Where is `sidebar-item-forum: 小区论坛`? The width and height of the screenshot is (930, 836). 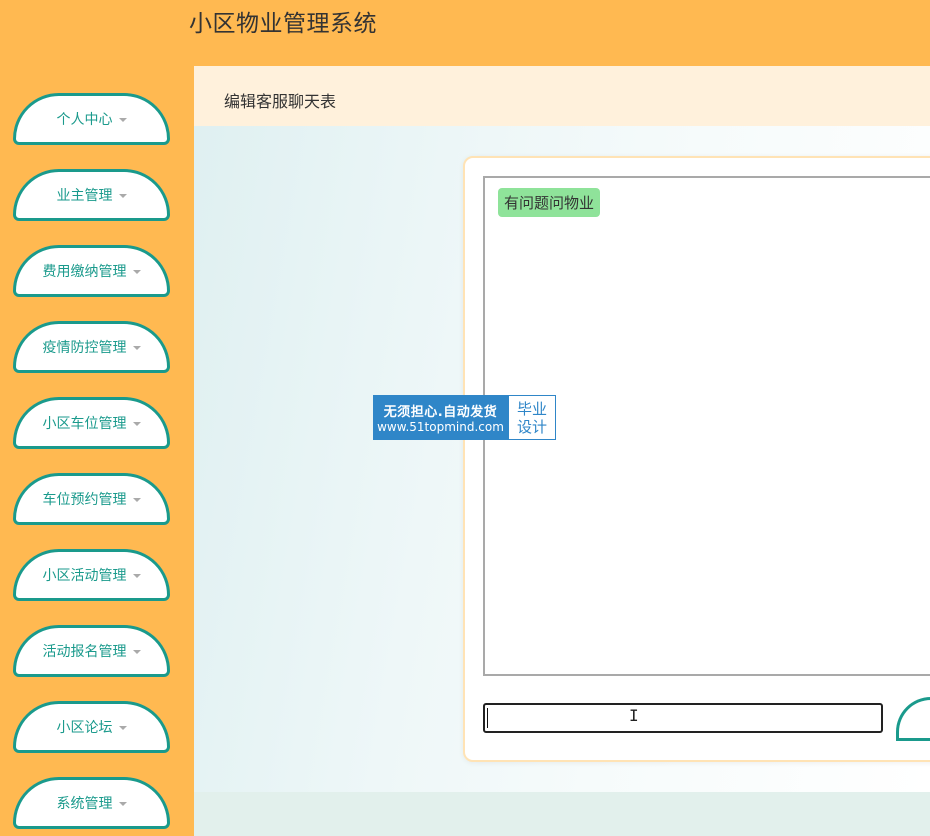
sidebar-item-forum: 小区论坛 is located at coordinates (91, 727).